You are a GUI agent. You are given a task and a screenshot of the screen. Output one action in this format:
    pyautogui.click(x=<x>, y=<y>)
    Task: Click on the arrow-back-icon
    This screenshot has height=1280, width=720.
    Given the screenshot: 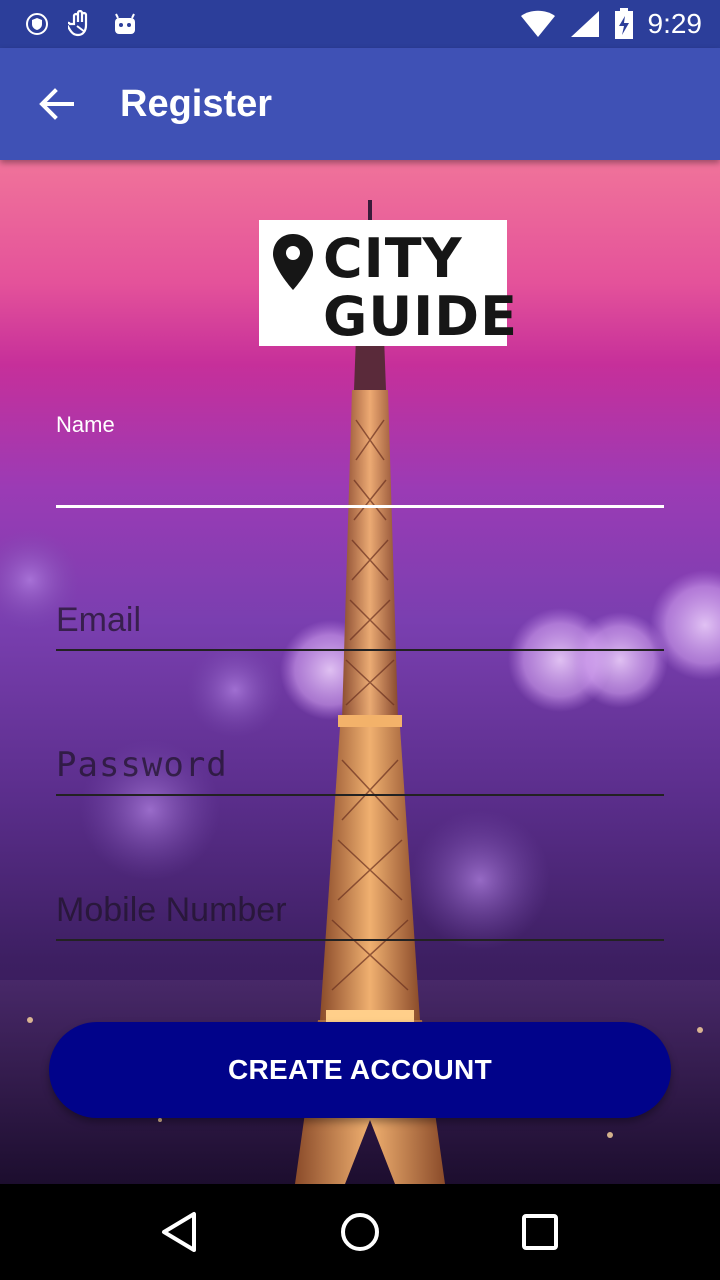 What is the action you would take?
    pyautogui.click(x=56, y=104)
    